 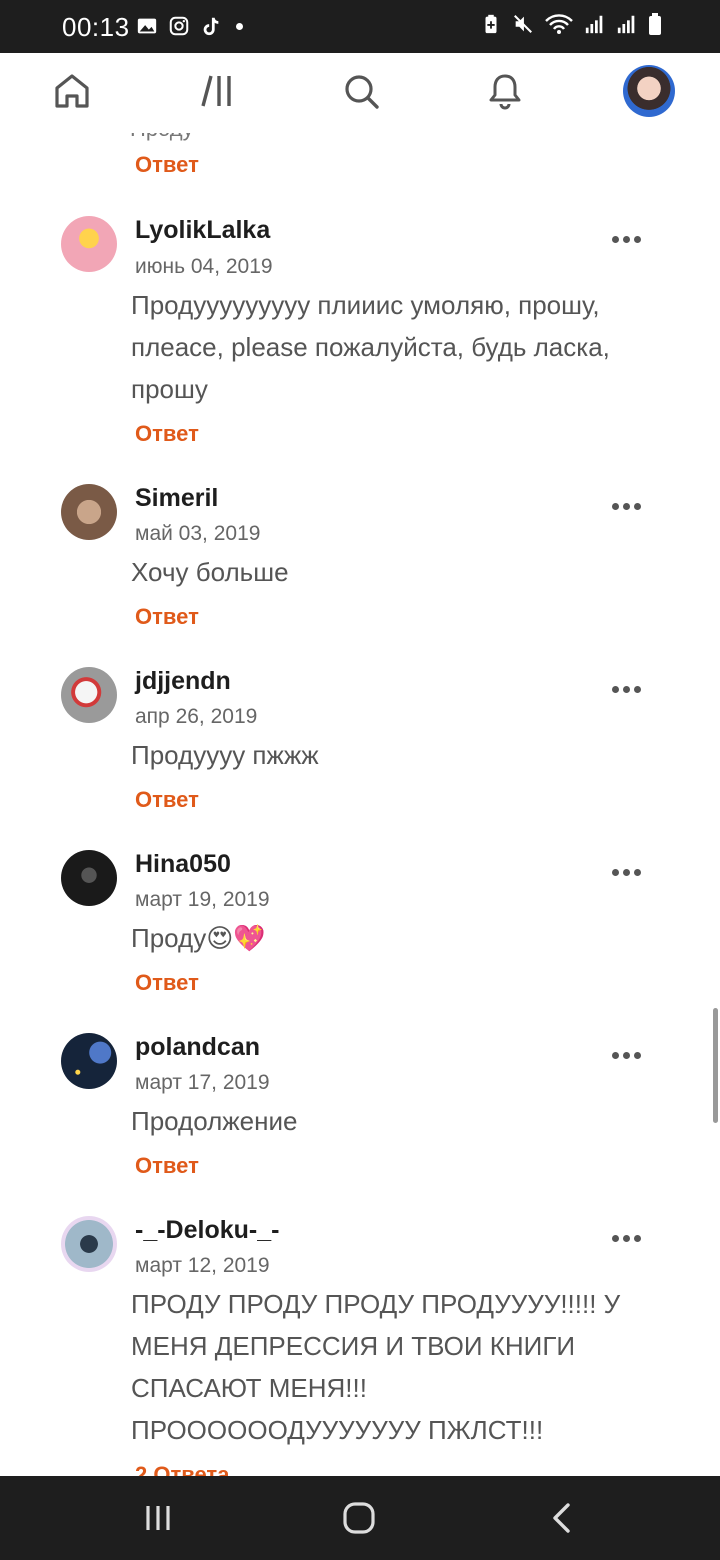 I want to click on comment-username: -_-Deloku-_-, so click(x=207, y=1230).